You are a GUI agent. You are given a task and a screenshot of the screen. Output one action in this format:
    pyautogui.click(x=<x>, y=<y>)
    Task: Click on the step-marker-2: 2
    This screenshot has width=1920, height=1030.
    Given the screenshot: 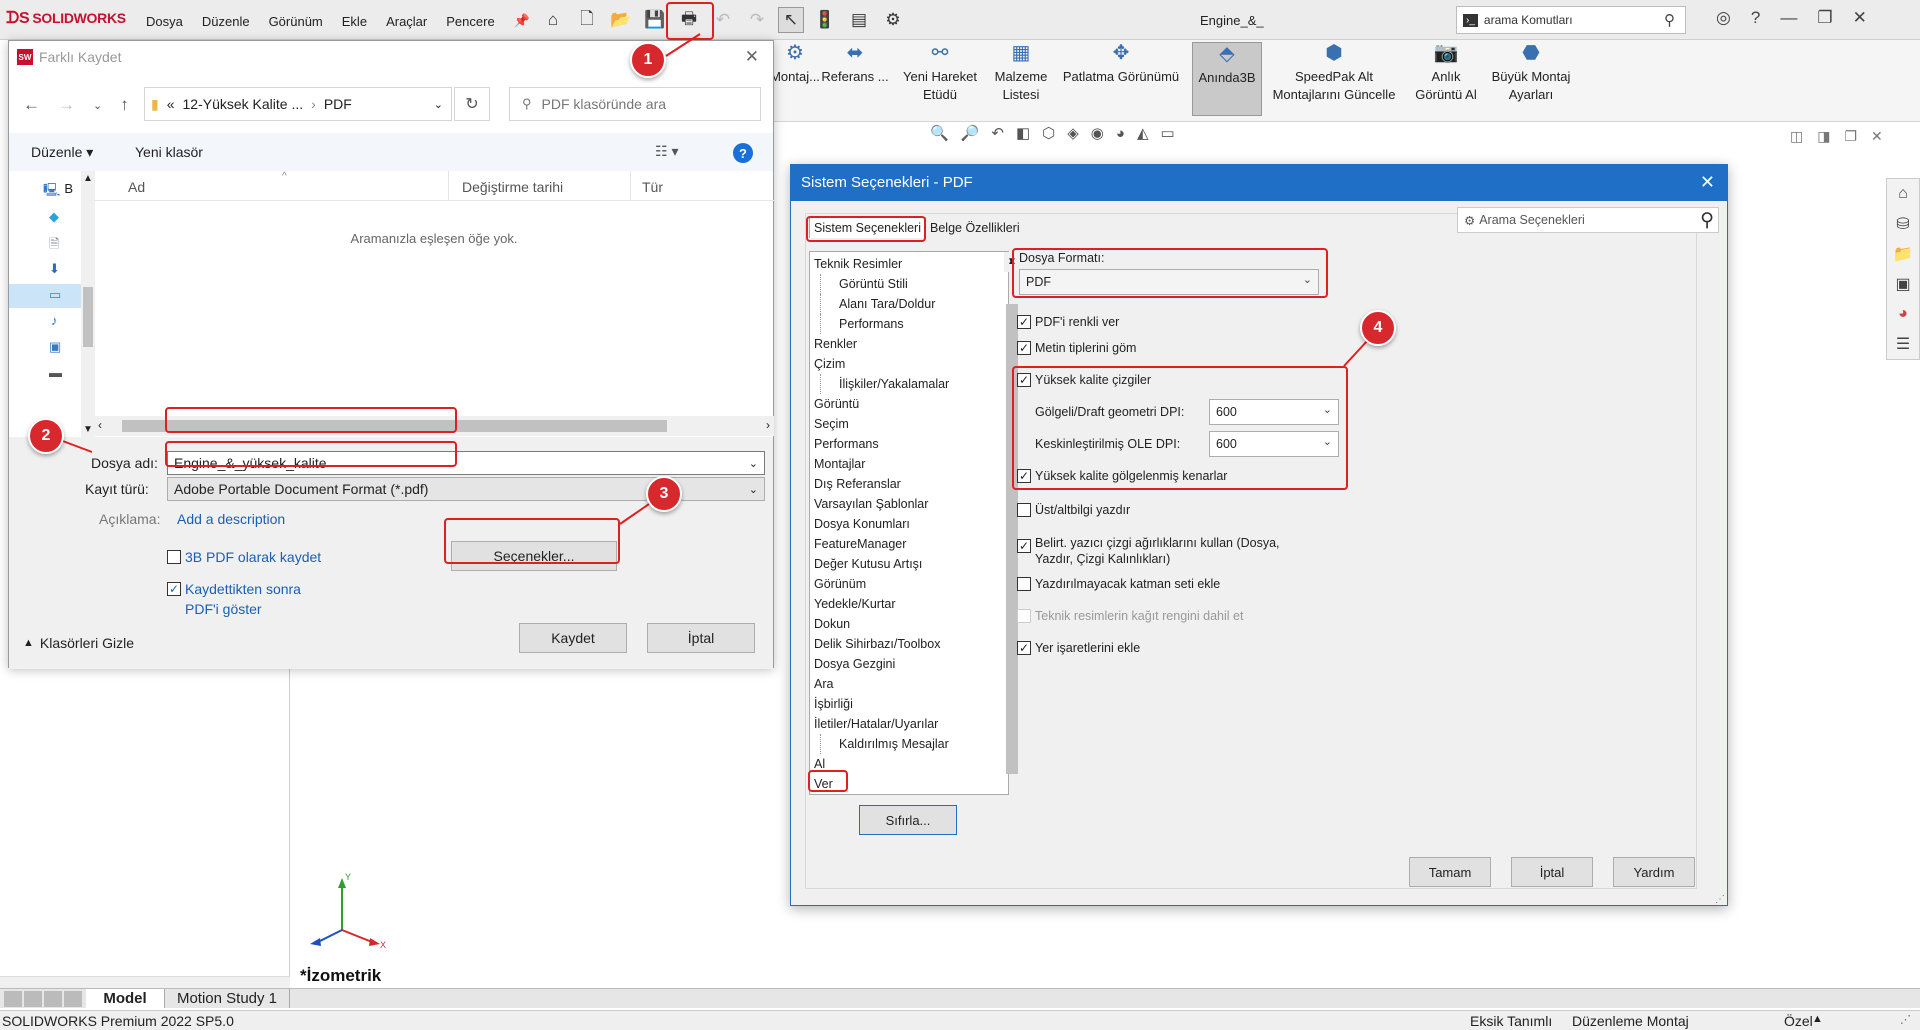 What is the action you would take?
    pyautogui.click(x=46, y=436)
    